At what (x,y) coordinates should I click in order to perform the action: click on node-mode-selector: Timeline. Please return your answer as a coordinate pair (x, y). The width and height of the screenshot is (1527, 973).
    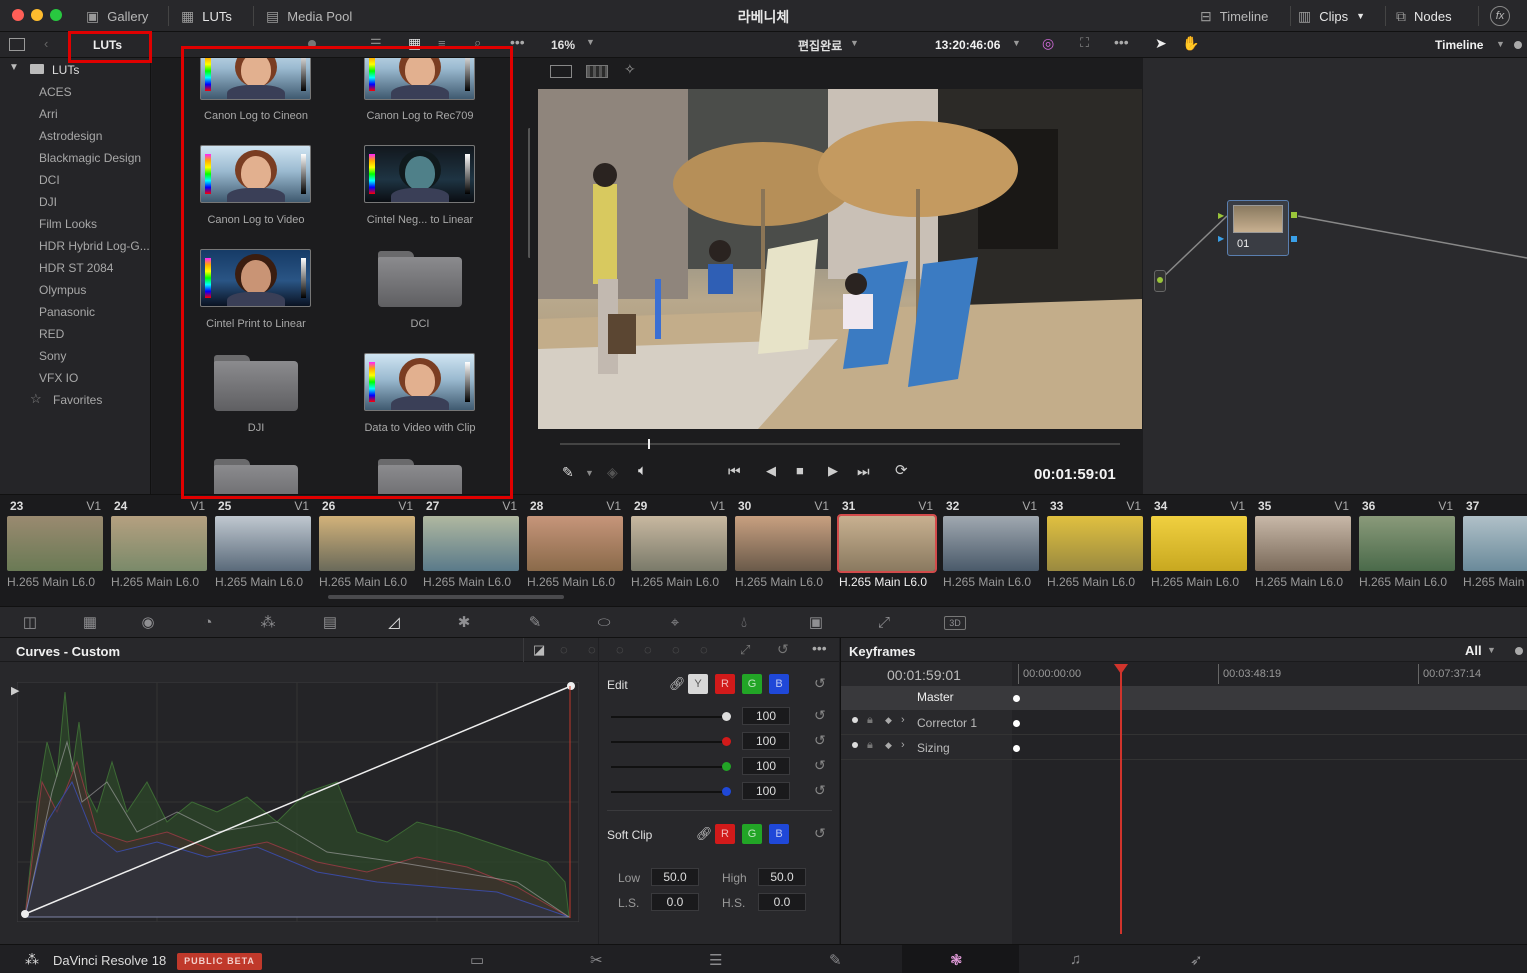
    Looking at the image, I should click on (1459, 45).